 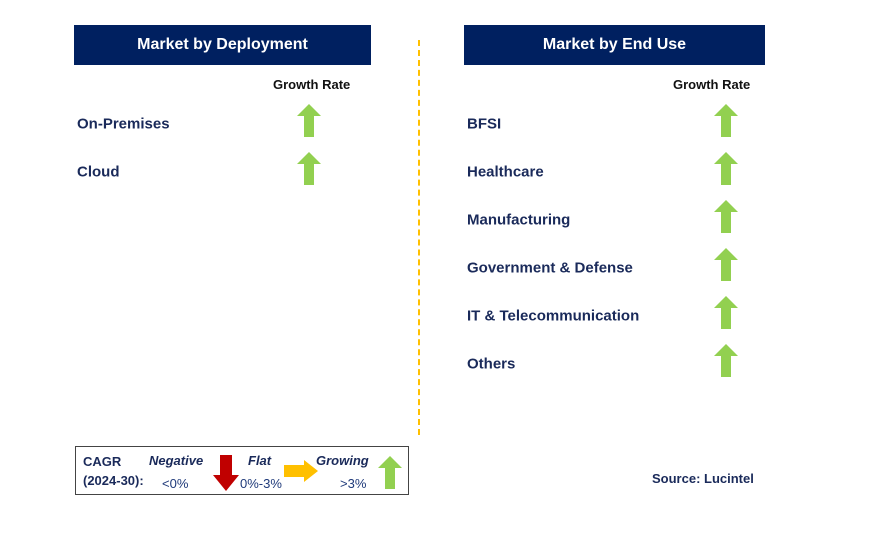 I want to click on end-use-header: Market by End Use, so click(x=614, y=45).